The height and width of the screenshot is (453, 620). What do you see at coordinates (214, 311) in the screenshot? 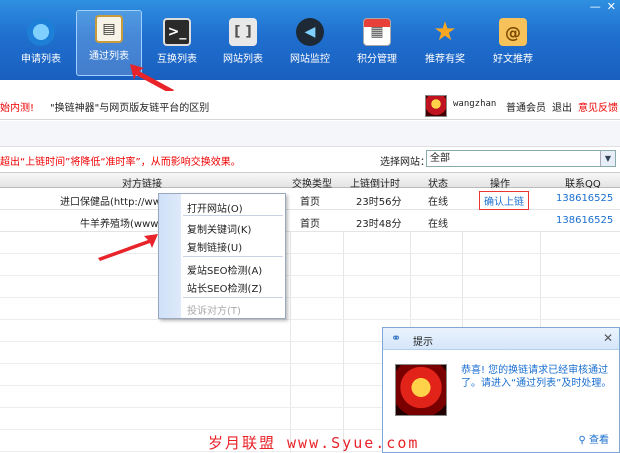
I see `menu-report-partner: 投诉对方(T)` at bounding box center [214, 311].